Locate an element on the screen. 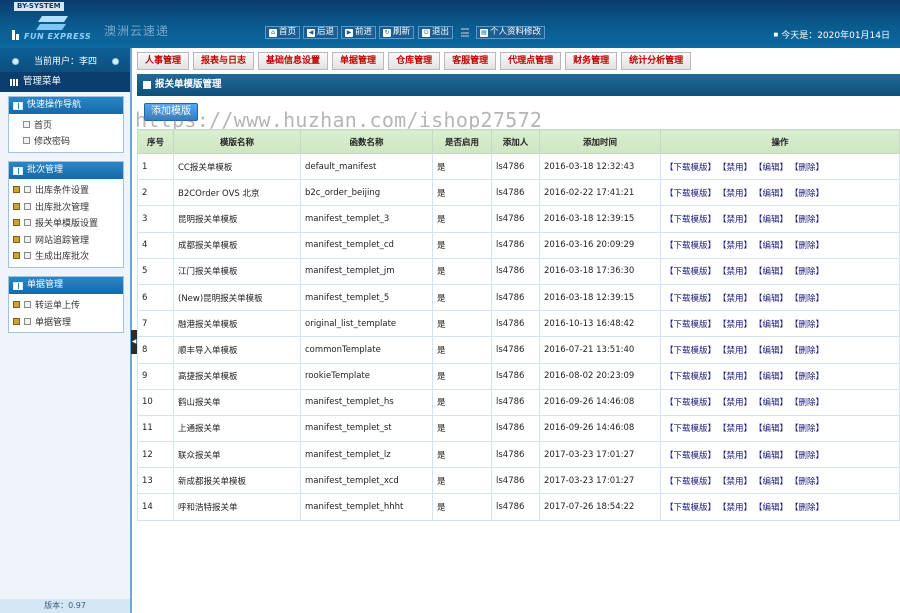 The height and width of the screenshot is (613, 900). tab-customer-service: 客服管理 is located at coordinates (470, 61).